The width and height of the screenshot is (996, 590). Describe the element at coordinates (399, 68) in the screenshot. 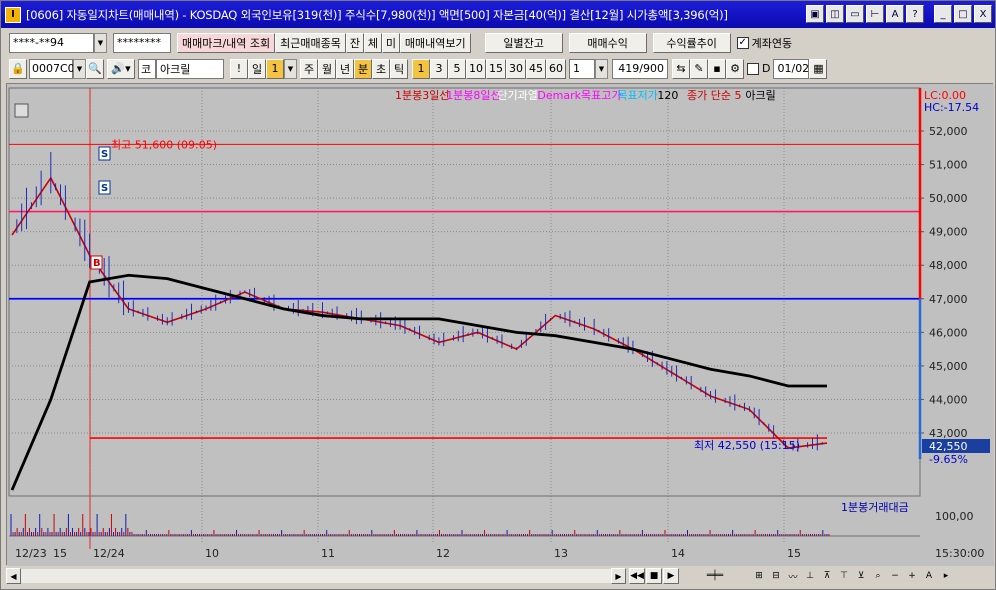

I see `period-tick-button: 틱` at that location.